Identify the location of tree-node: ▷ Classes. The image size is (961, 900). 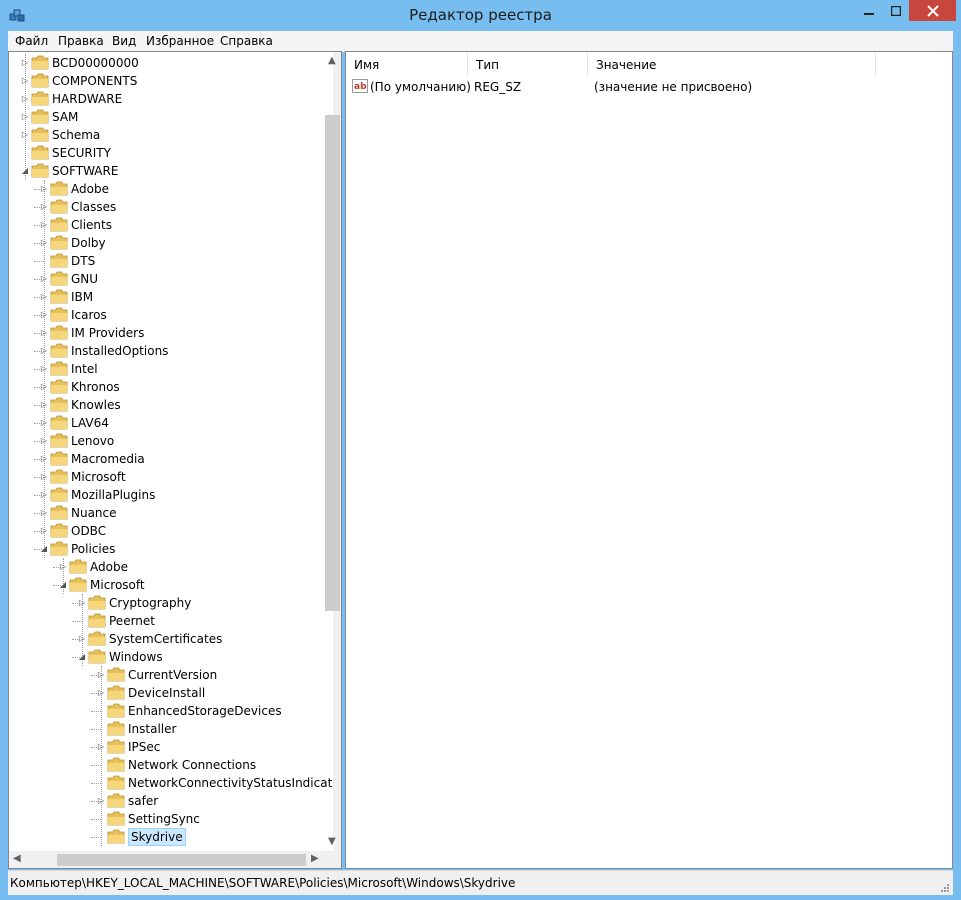
(175, 207).